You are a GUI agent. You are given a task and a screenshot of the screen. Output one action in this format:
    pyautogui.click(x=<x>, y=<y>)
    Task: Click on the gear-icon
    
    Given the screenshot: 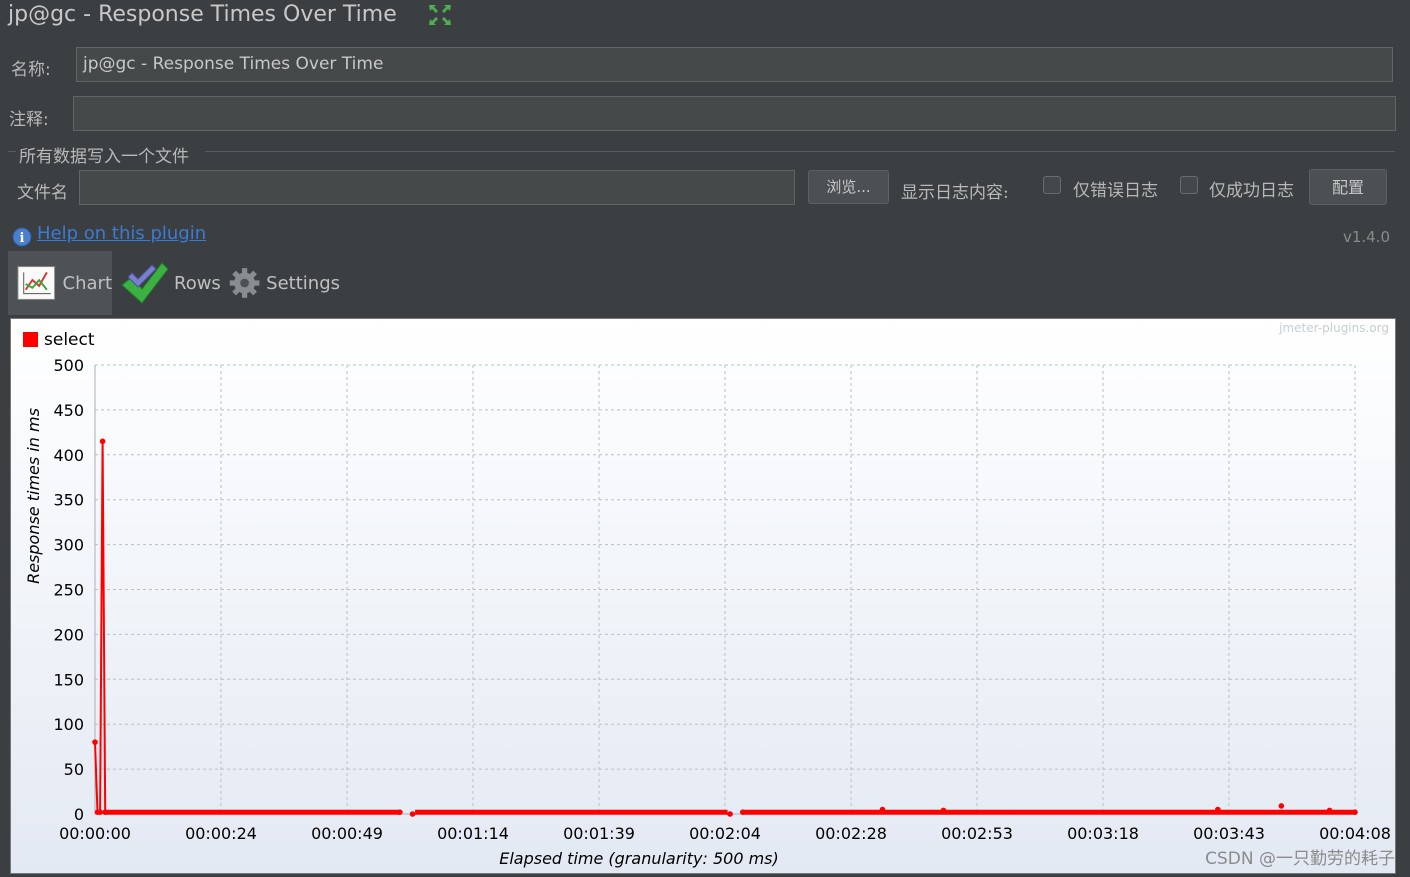 What is the action you would take?
    pyautogui.click(x=244, y=283)
    